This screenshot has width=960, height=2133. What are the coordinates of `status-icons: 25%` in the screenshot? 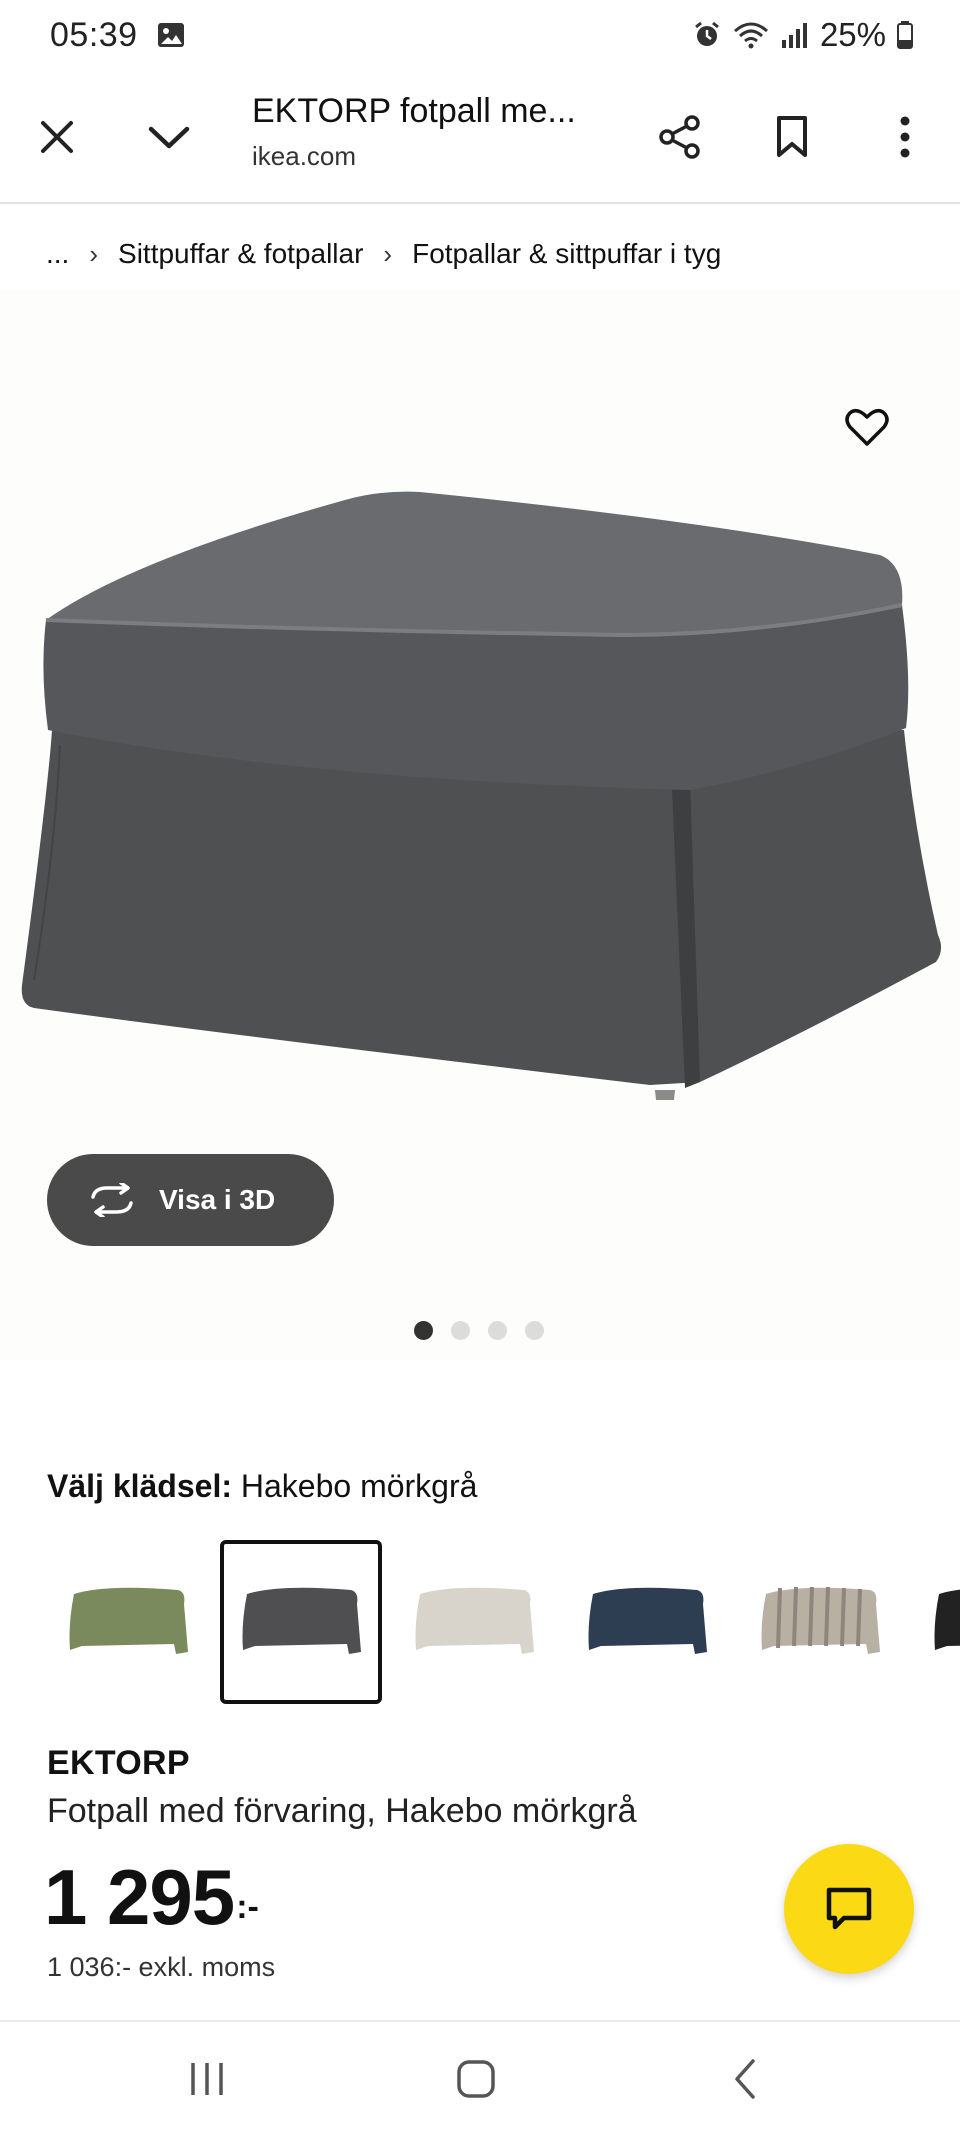 It's located at (803, 35).